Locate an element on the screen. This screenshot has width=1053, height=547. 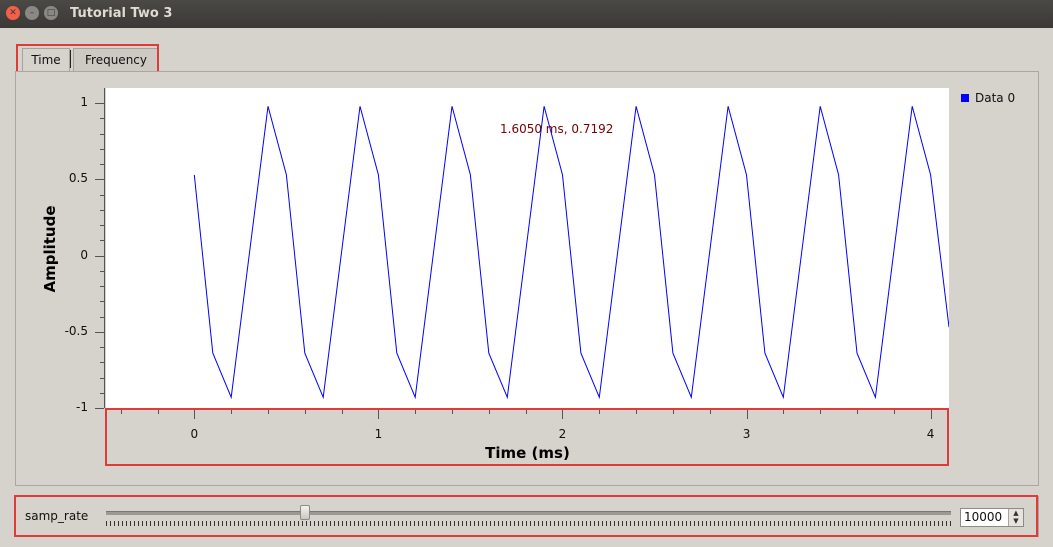
close-button: ✕ is located at coordinates (13, 13).